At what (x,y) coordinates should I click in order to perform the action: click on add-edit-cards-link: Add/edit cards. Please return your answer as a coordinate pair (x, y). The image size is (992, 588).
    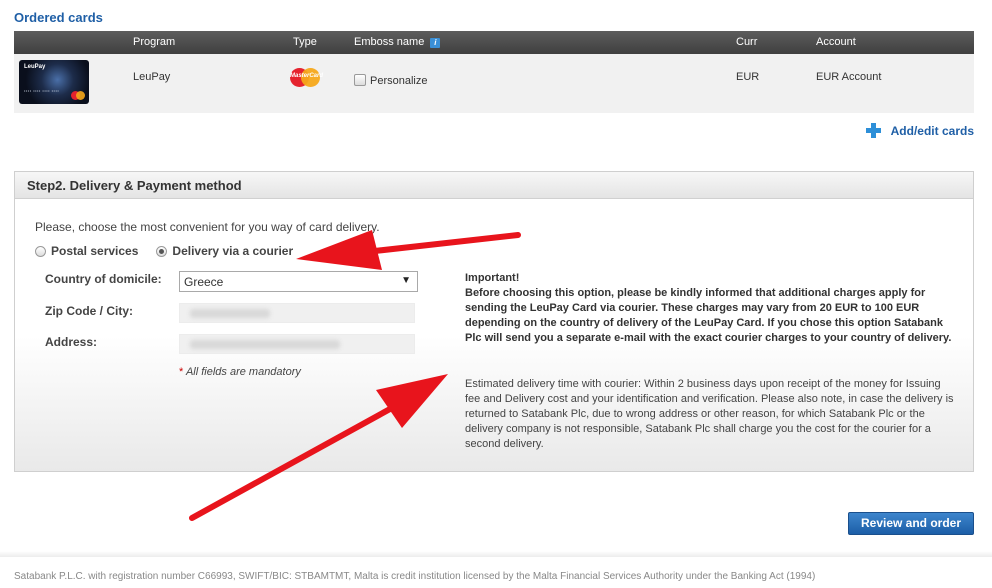
    Looking at the image, I should click on (919, 130).